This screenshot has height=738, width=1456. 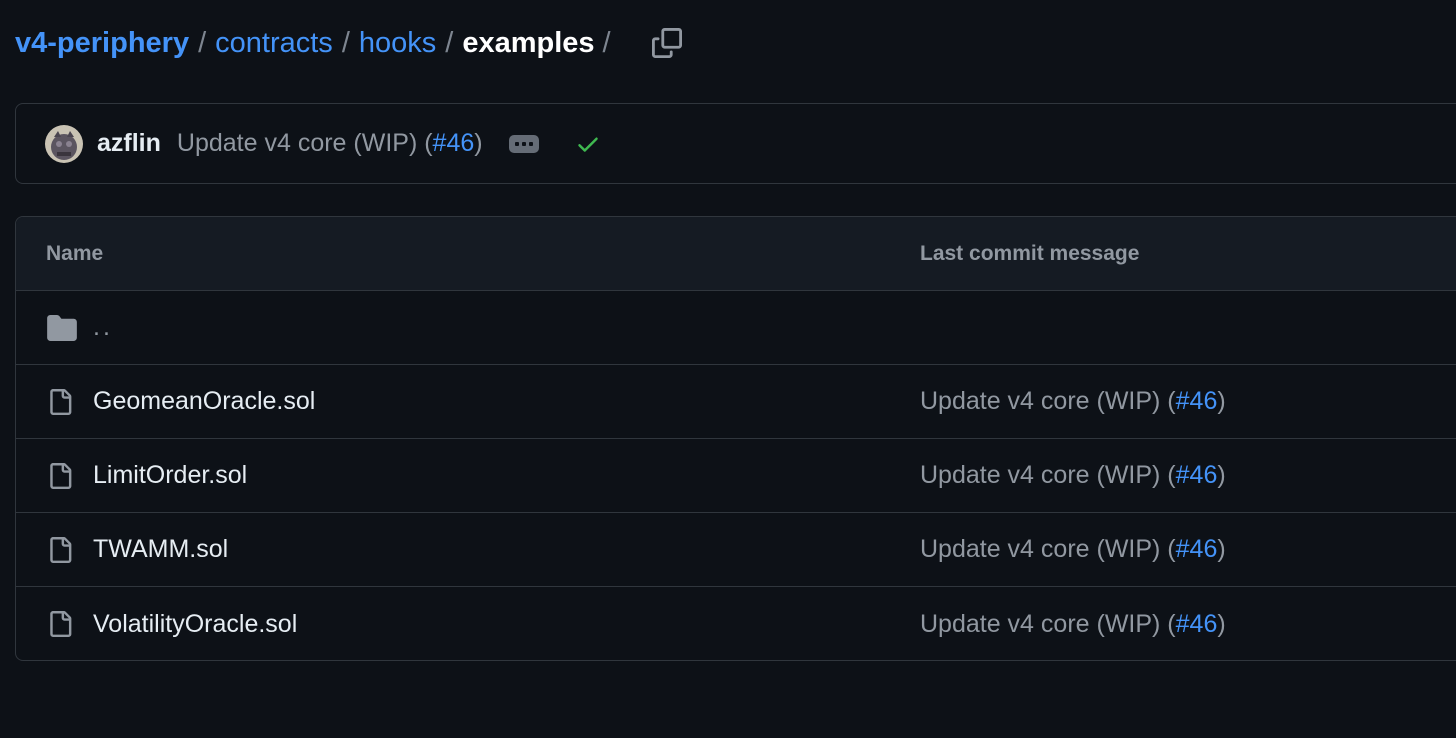 I want to click on file-link: VolatilityOracle.sol, so click(x=195, y=624).